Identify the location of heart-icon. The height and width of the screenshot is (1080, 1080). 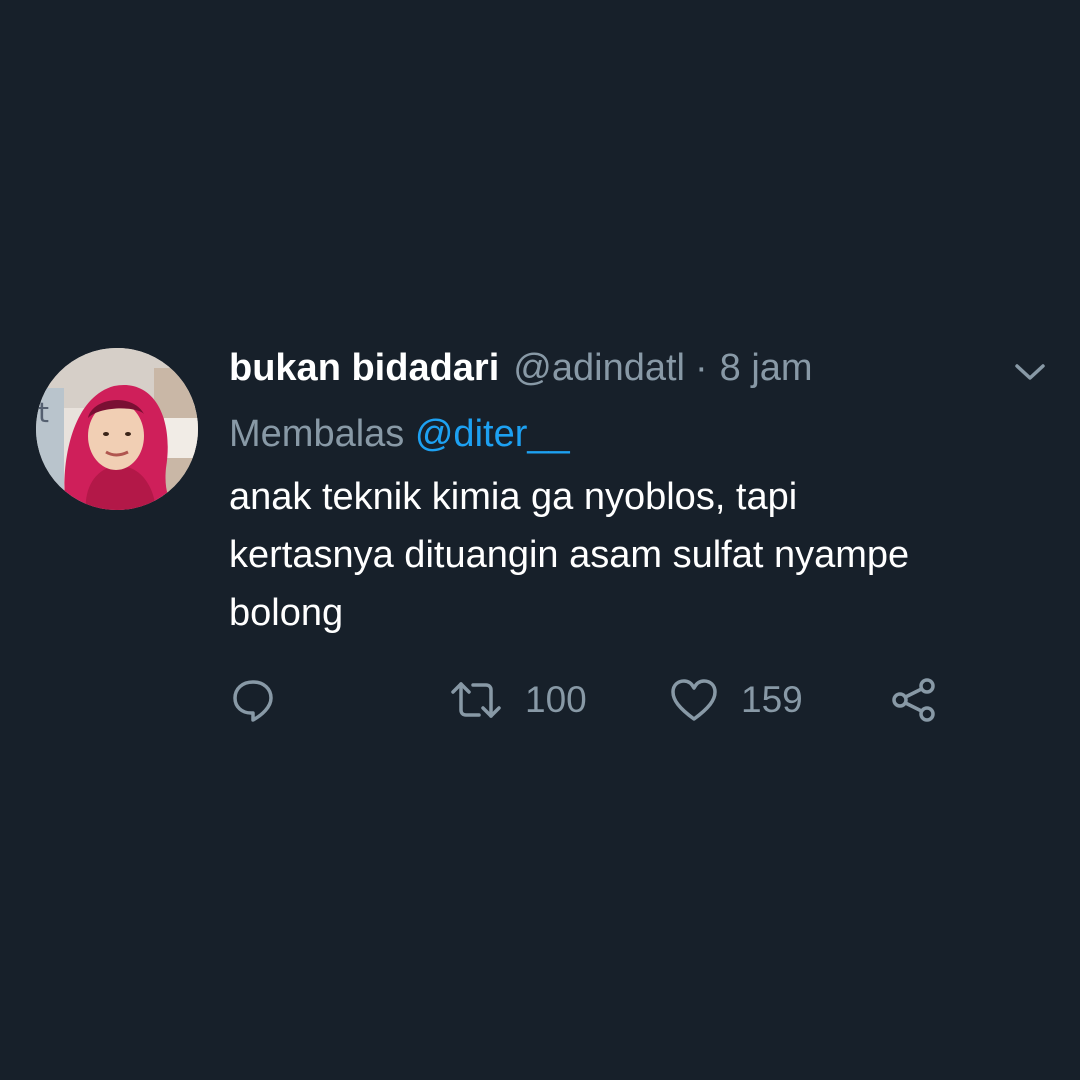
(694, 700).